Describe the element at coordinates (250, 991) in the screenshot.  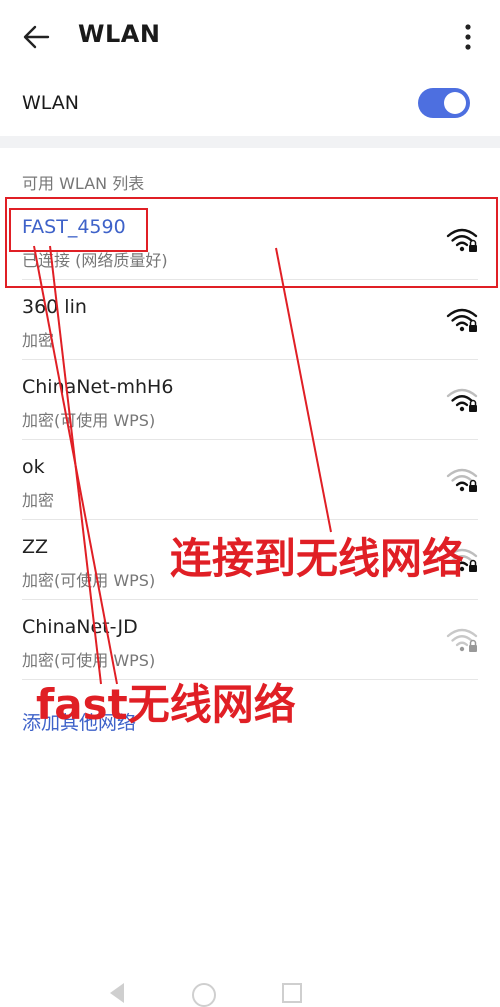
I see `system-nav-bar` at that location.